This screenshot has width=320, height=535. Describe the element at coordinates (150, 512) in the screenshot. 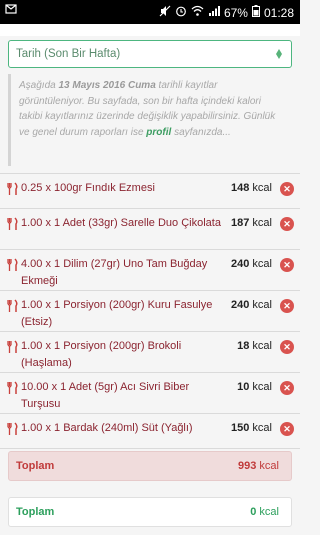

I see `total-other: Toplam 0 kcal` at that location.